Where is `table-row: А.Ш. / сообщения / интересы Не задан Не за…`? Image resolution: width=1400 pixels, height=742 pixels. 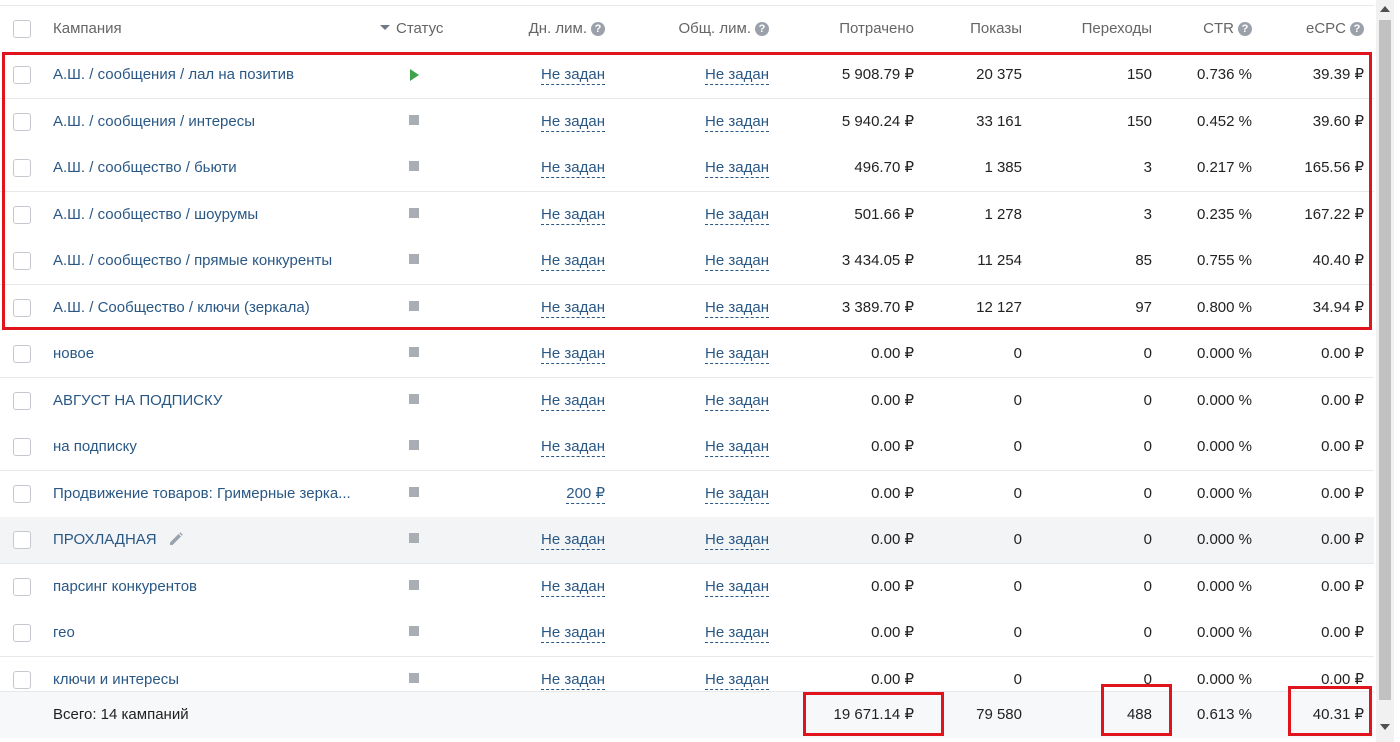
table-row: А.Ш. / сообщения / интересы Не задан Не за… is located at coordinates (687, 122).